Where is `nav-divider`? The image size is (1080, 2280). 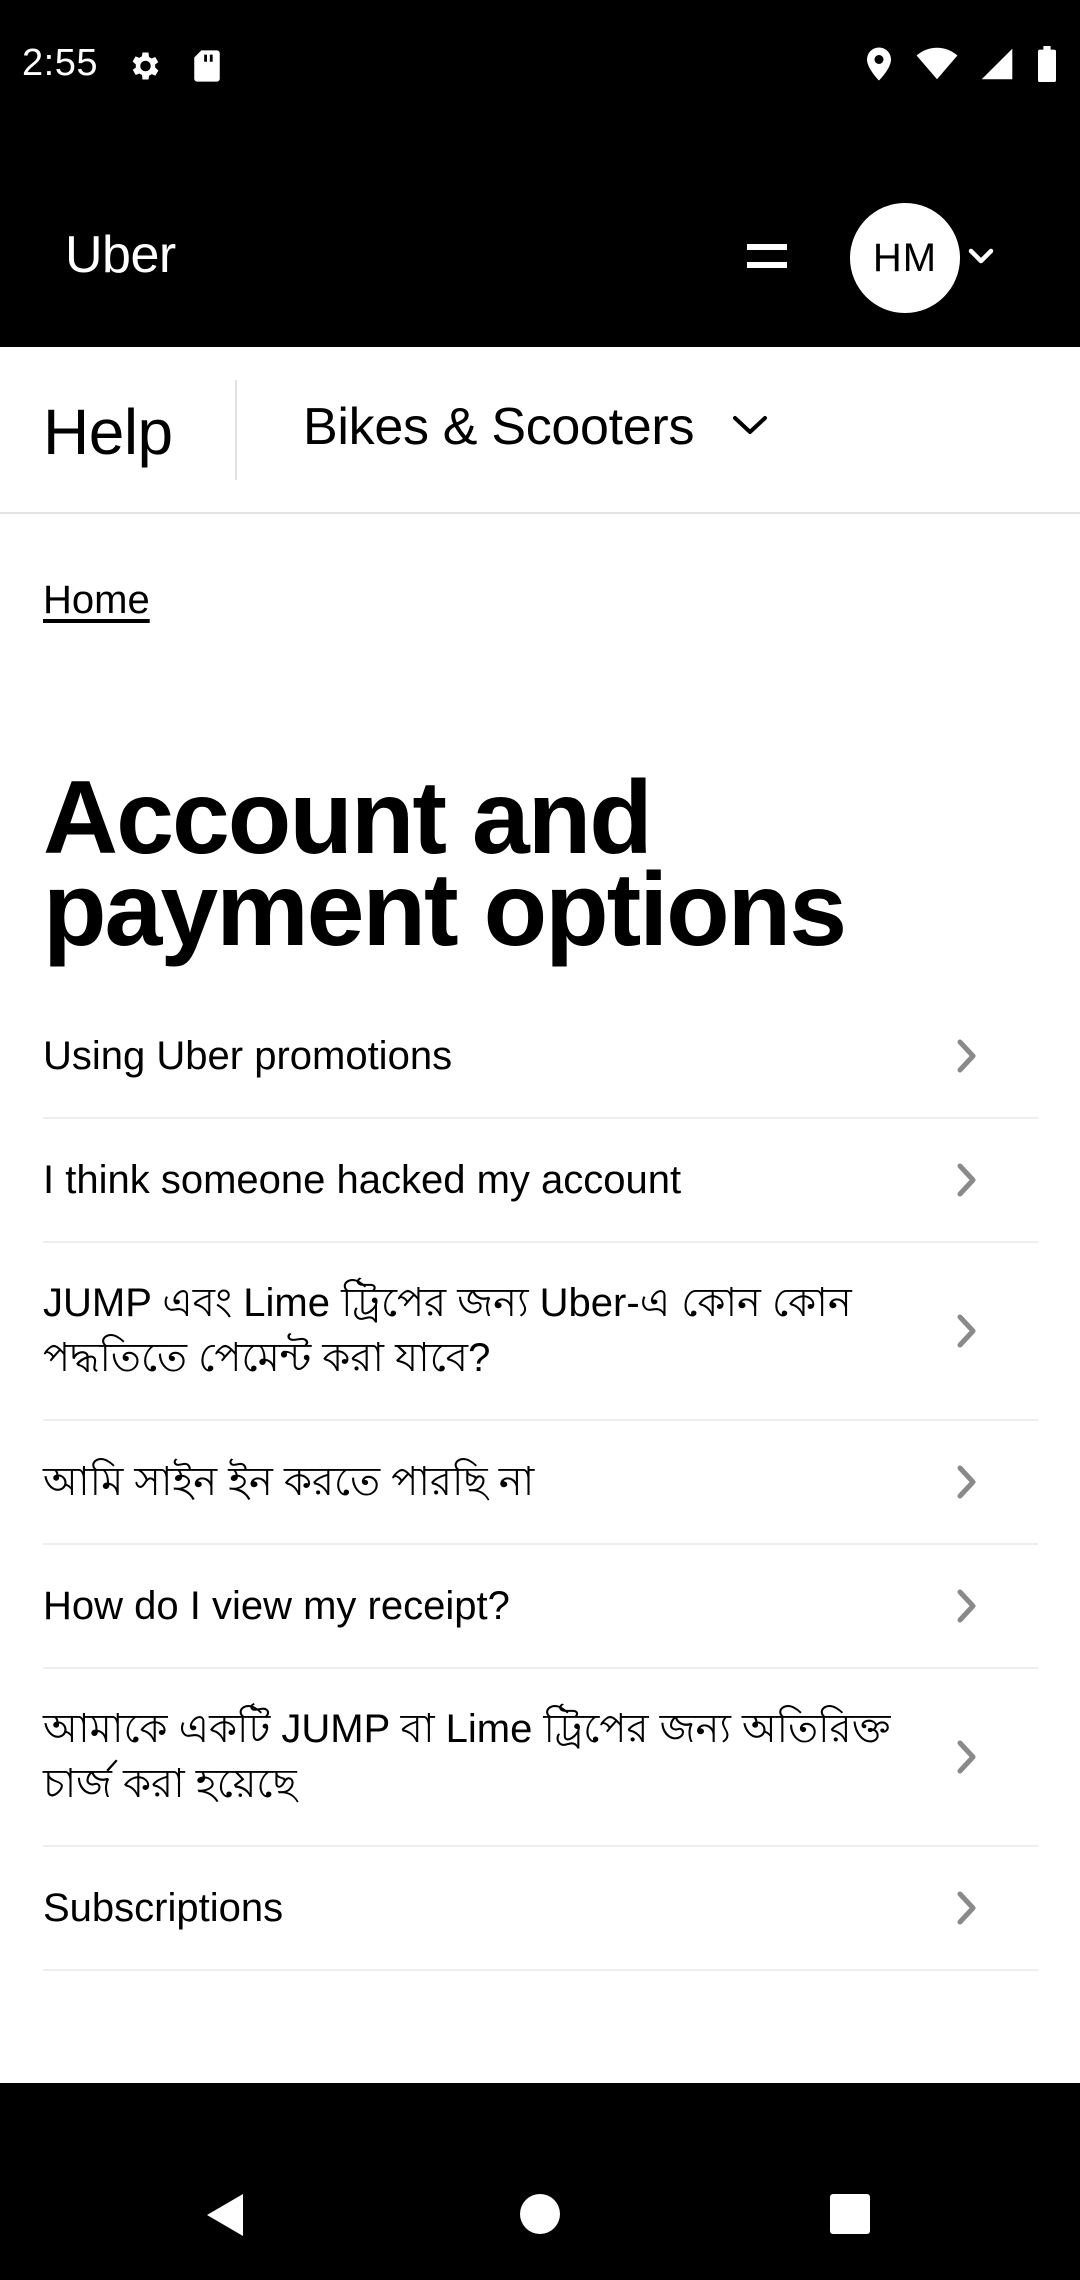
nav-divider is located at coordinates (236, 430).